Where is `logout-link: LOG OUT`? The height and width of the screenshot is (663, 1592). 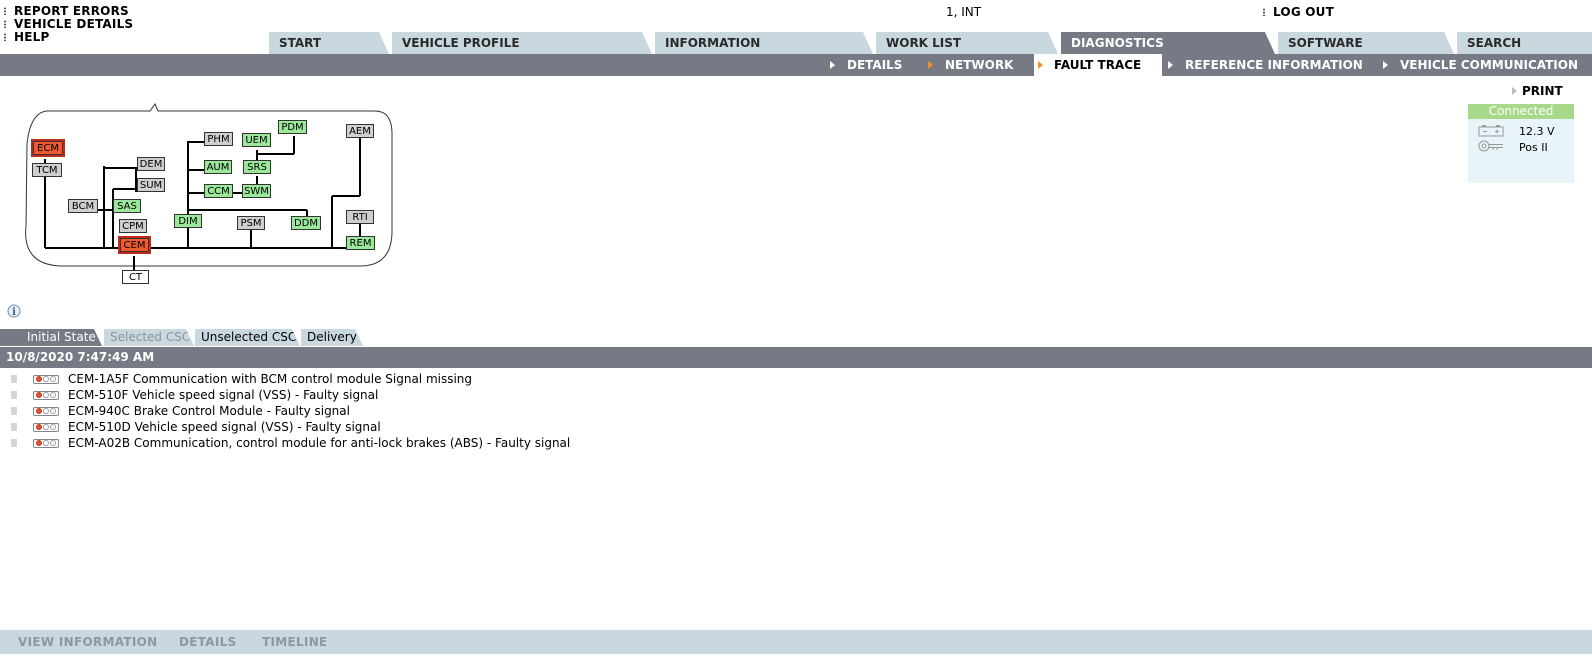
logout-link: LOG OUT is located at coordinates (1298, 12).